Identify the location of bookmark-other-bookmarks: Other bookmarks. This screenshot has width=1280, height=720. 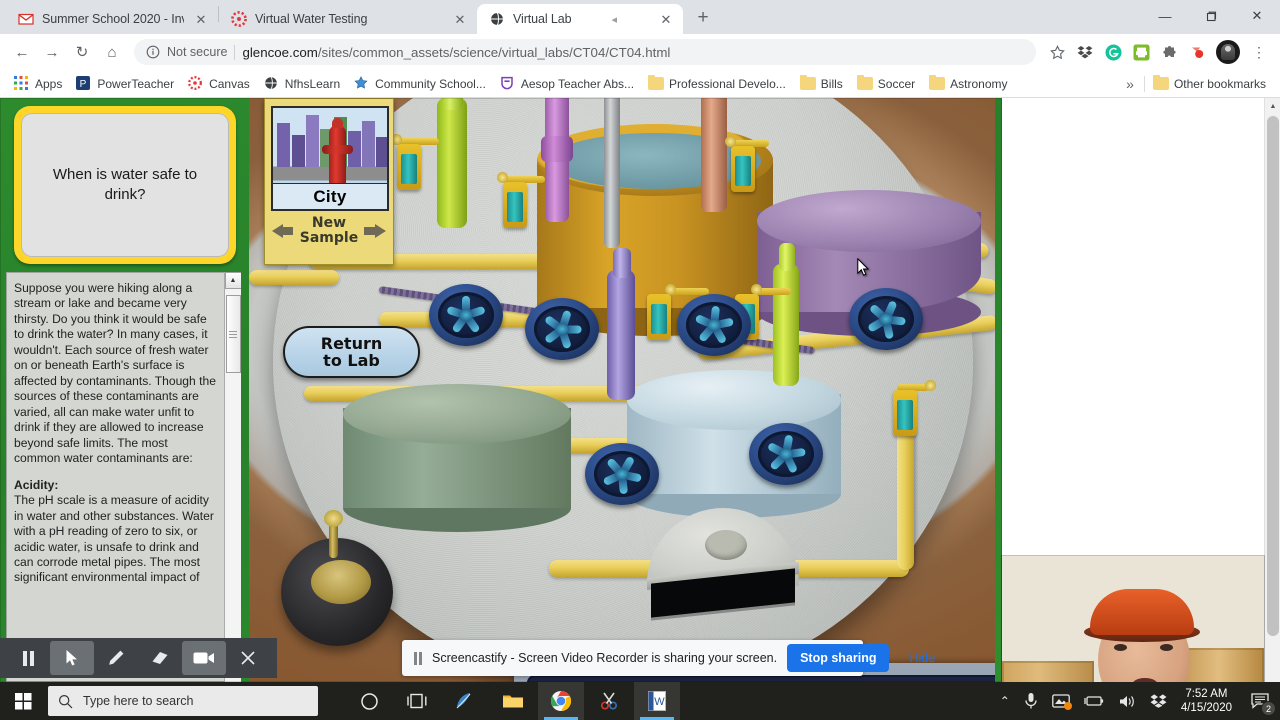
(1209, 84).